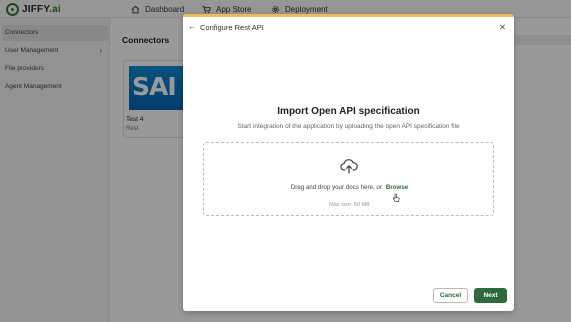 The width and height of the screenshot is (571, 322). Describe the element at coordinates (490, 295) in the screenshot. I see `next-button: Next` at that location.